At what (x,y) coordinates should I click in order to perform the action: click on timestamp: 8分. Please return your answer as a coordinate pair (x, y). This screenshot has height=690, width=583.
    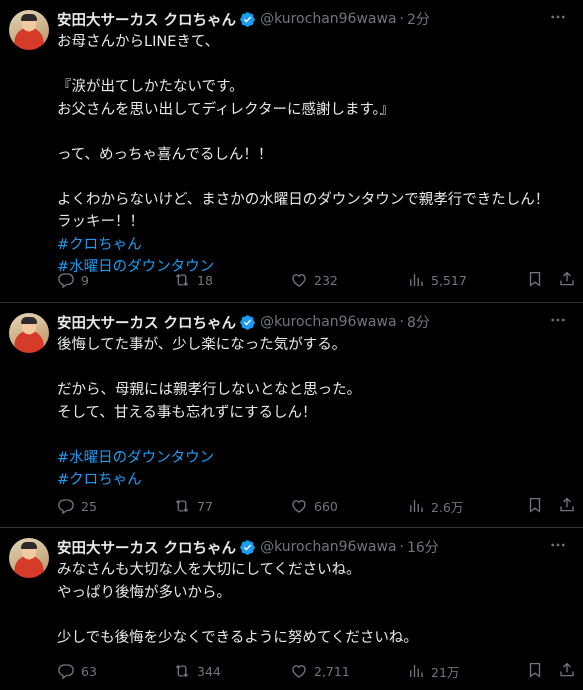
    Looking at the image, I should click on (418, 322).